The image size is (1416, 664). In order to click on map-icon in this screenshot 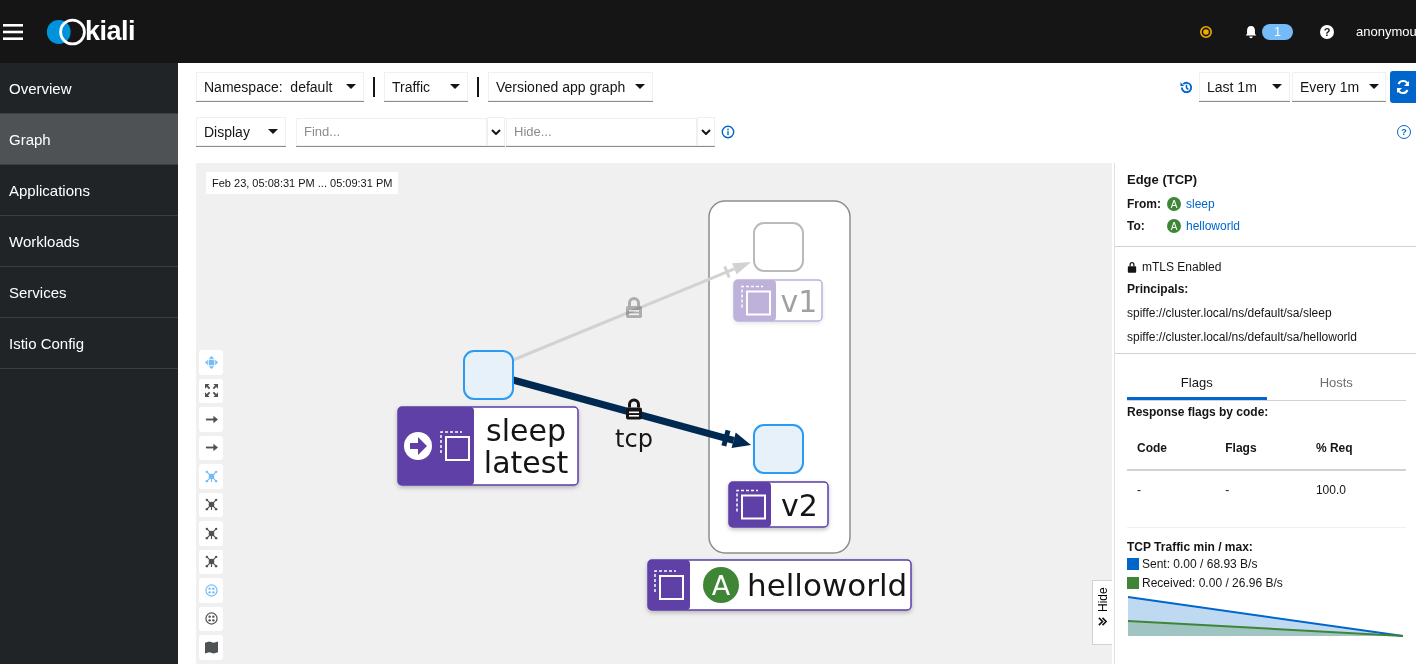, I will do `click(211, 647)`.